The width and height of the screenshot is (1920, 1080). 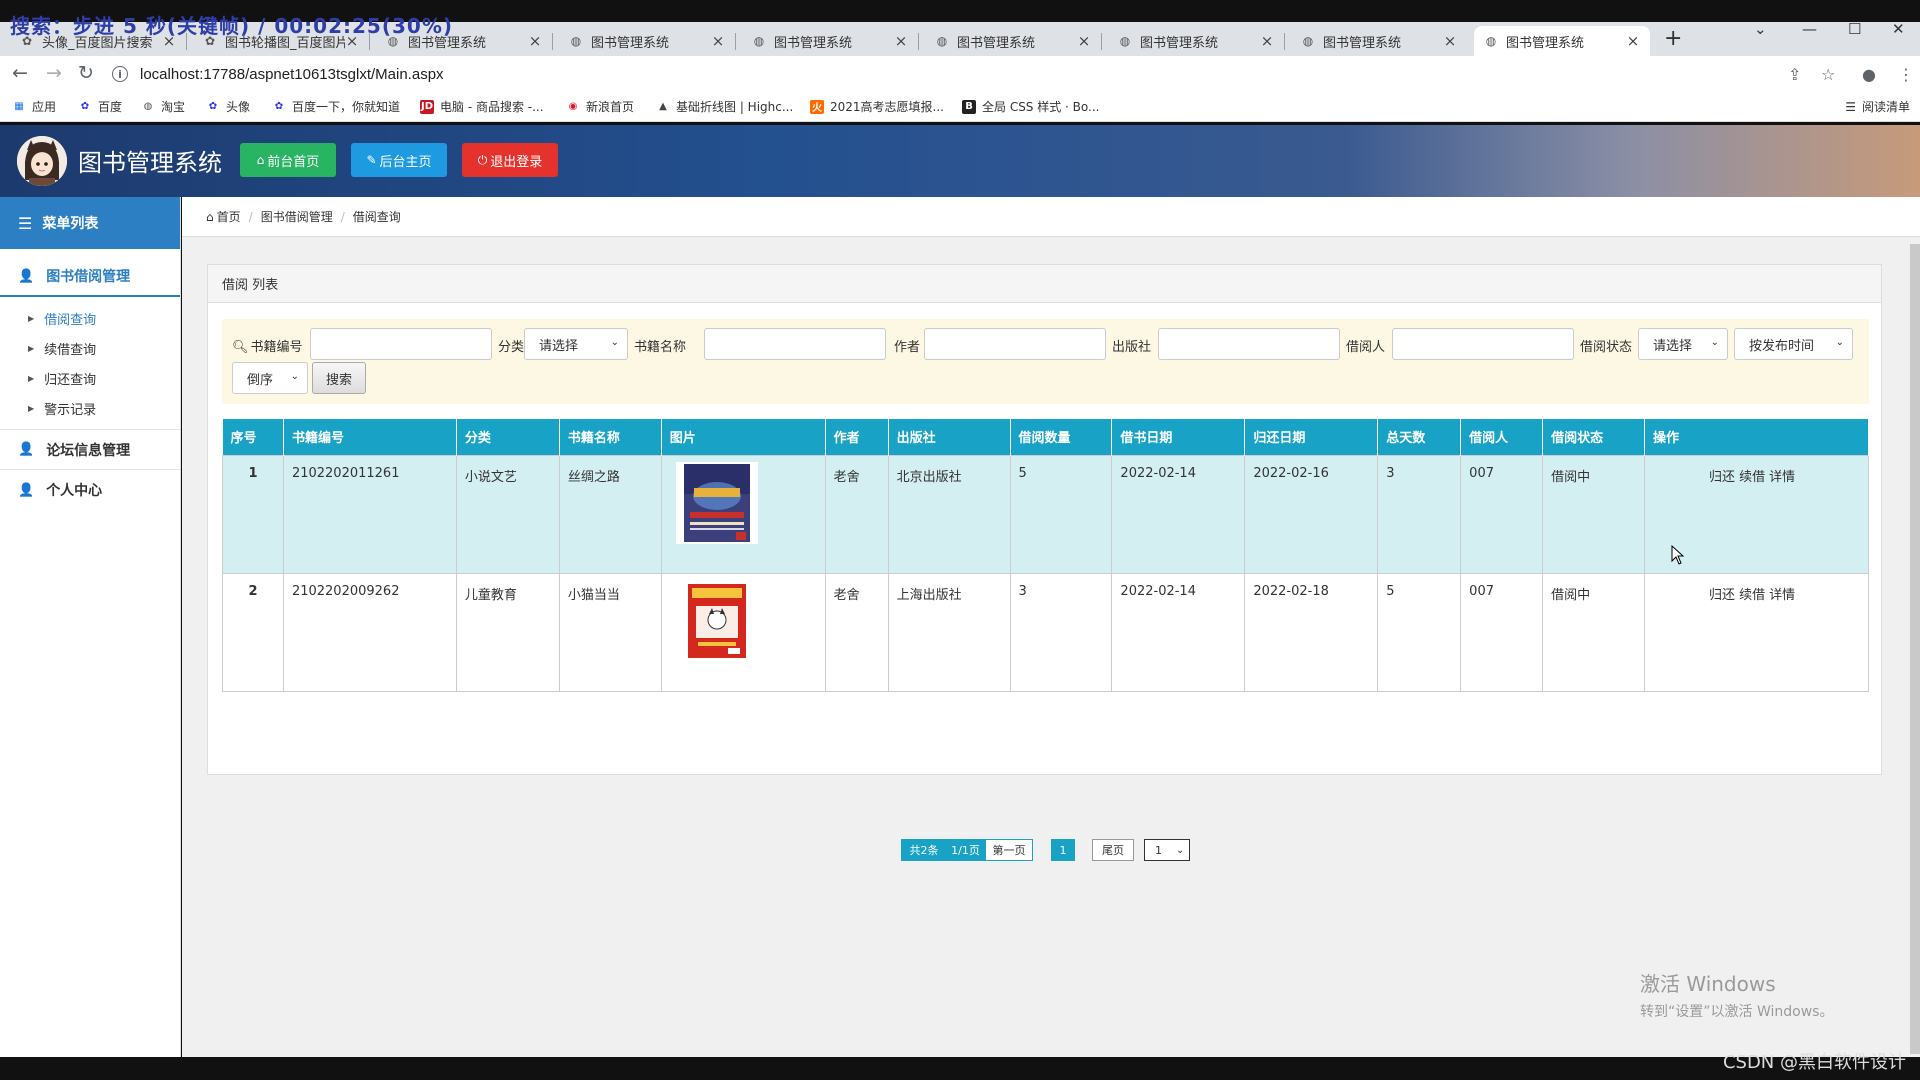 What do you see at coordinates (949, 514) in the screenshot?
I see `cell-publisher: 北京出版社` at bounding box center [949, 514].